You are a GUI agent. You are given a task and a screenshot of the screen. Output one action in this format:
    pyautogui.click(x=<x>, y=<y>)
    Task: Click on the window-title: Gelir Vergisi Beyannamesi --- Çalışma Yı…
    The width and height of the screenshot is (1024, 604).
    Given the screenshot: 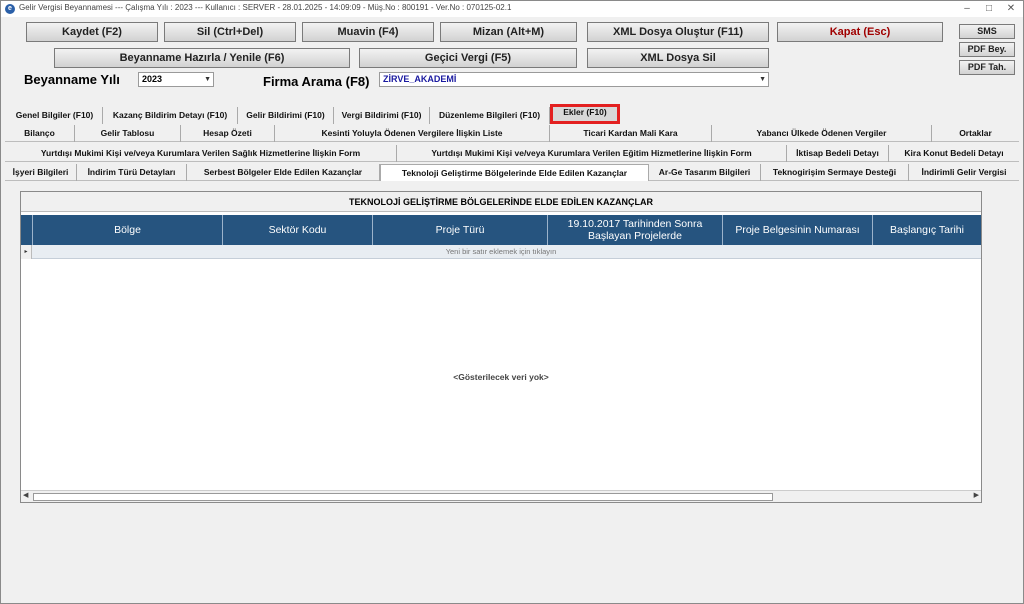 What is the action you would take?
    pyautogui.click(x=265, y=7)
    